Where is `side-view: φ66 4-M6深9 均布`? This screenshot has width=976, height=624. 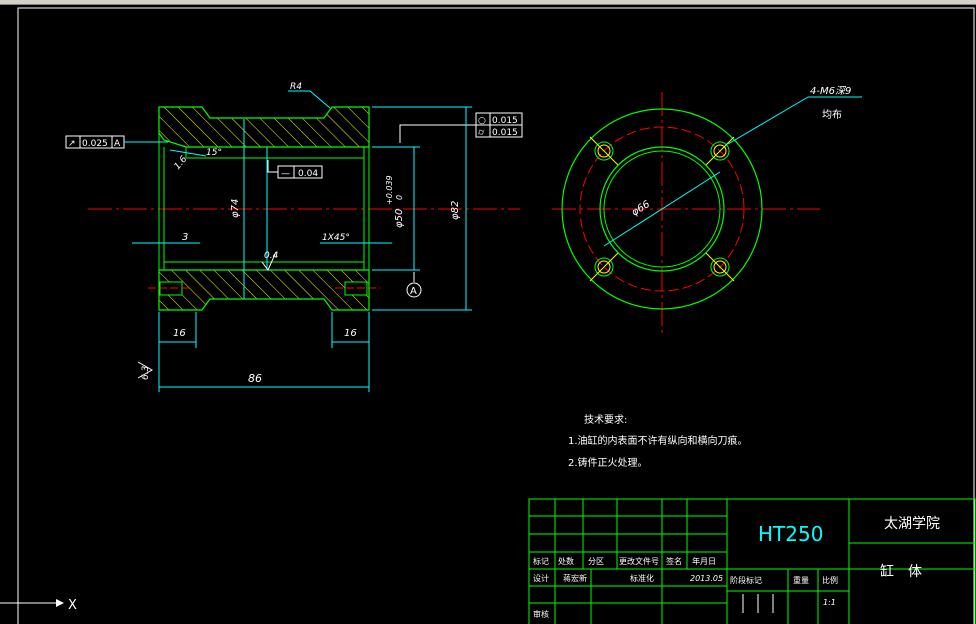
side-view: φ66 4-M6深9 均布 is located at coordinates (707, 210).